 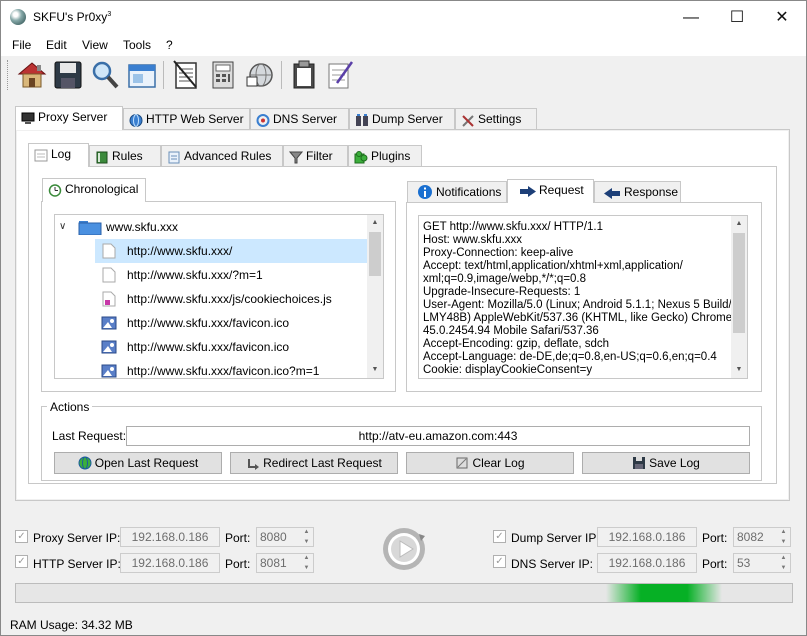 I want to click on redirect-last-request-button: Redirect Last Request, so click(x=314, y=463).